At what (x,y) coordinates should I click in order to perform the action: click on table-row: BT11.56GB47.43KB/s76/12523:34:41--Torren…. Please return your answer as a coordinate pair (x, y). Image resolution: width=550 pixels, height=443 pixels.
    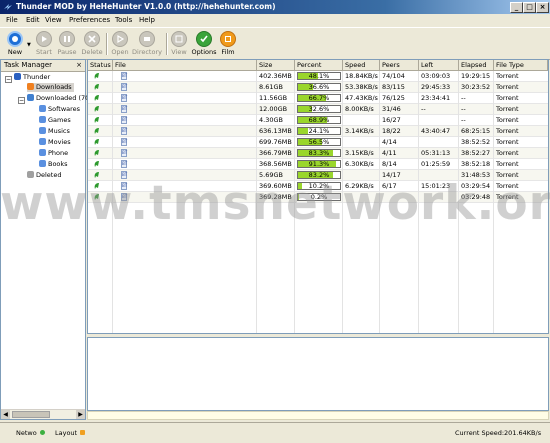
    Looking at the image, I should click on (318, 98).